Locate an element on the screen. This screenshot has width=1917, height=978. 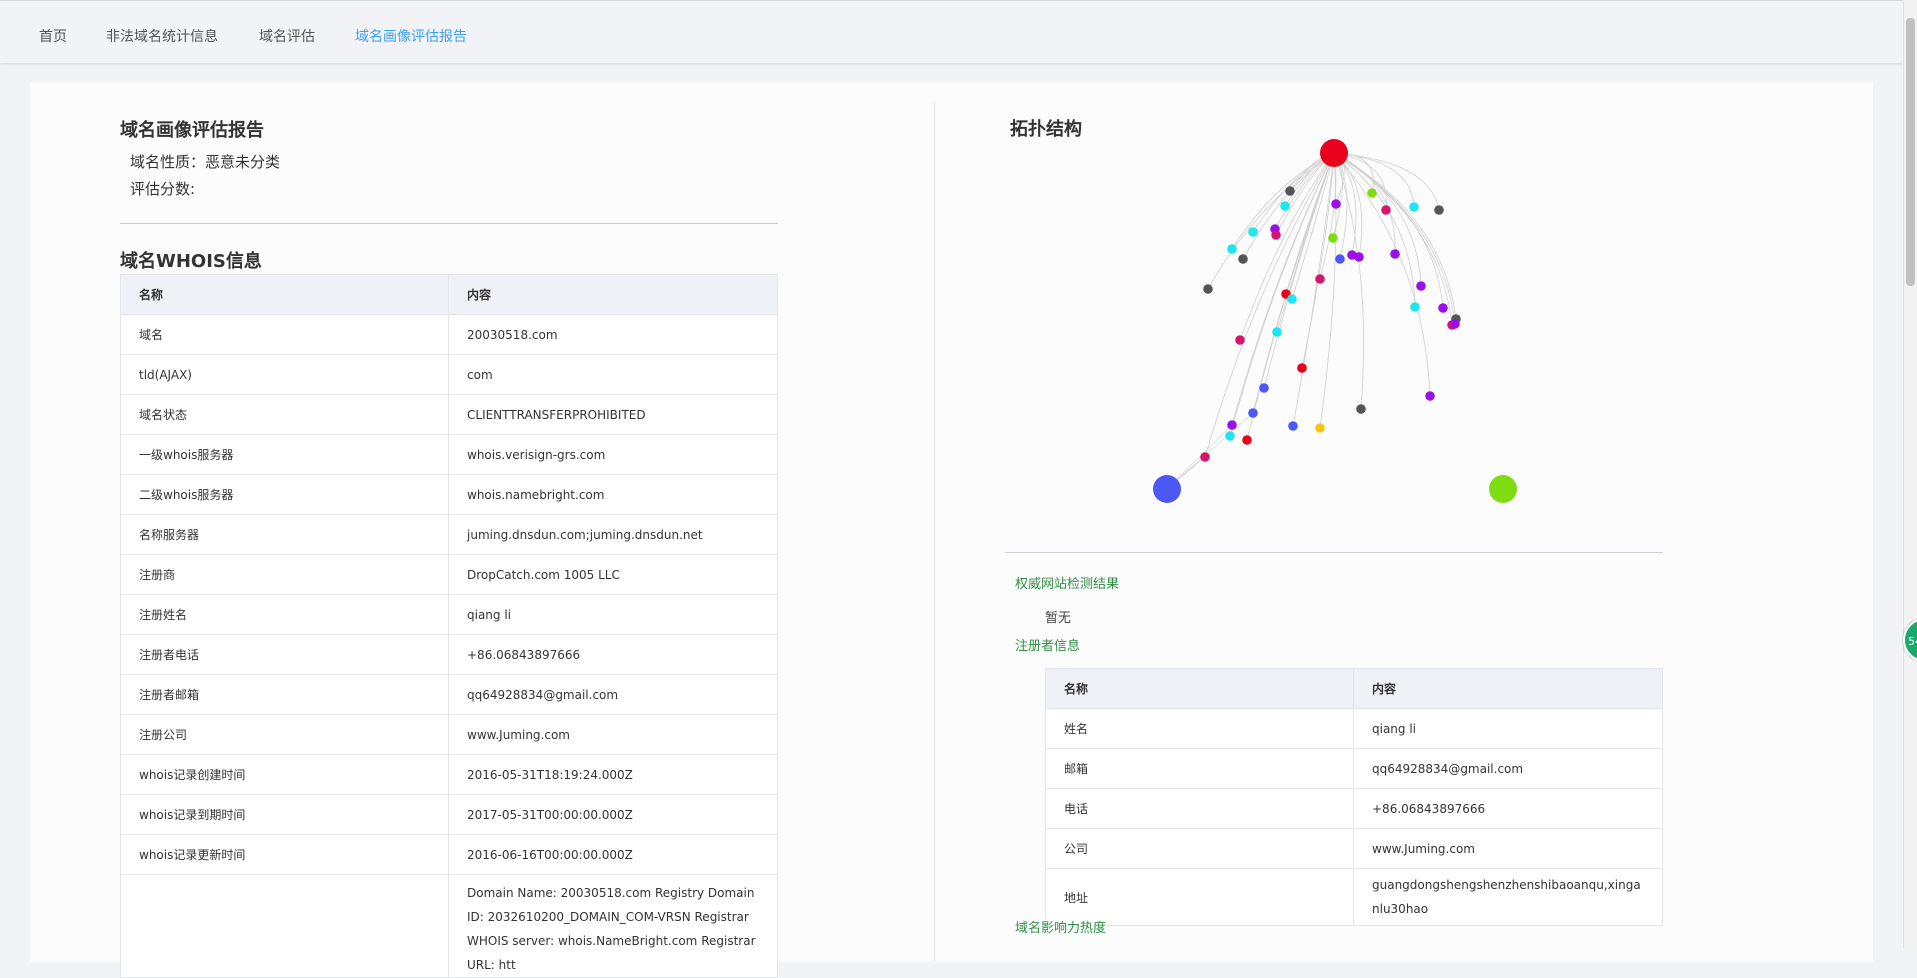
nav-item-home: 首页 is located at coordinates (53, 36).